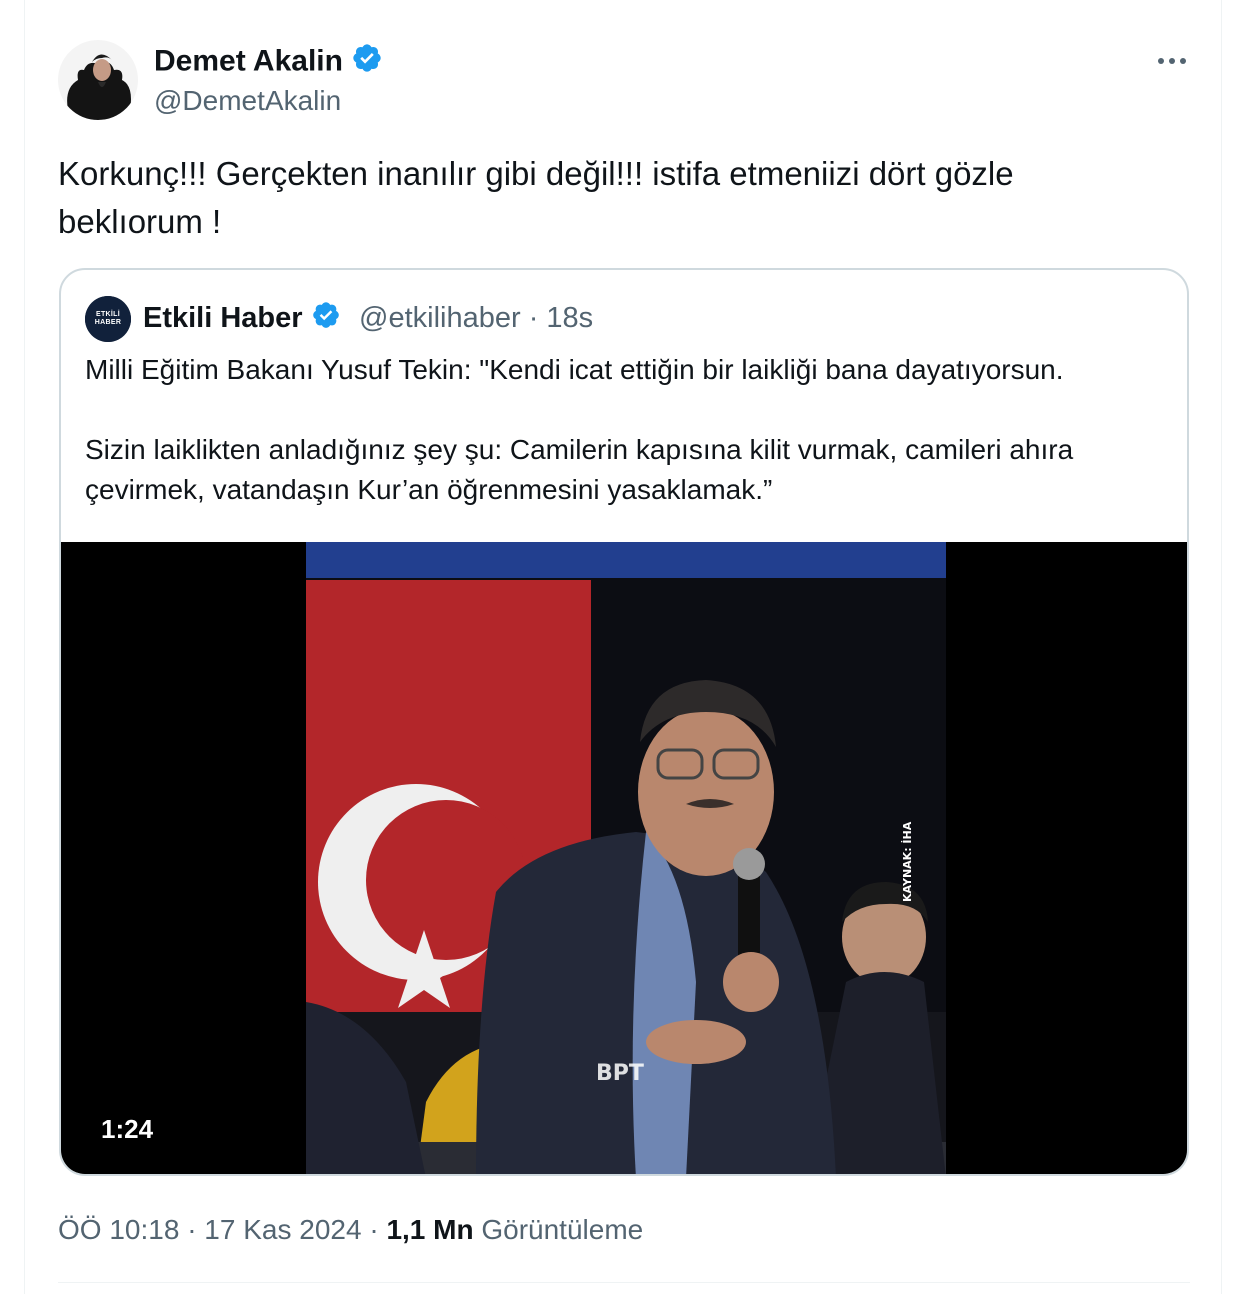 The height and width of the screenshot is (1294, 1236). I want to click on video-duration: 1:24, so click(127, 1129).